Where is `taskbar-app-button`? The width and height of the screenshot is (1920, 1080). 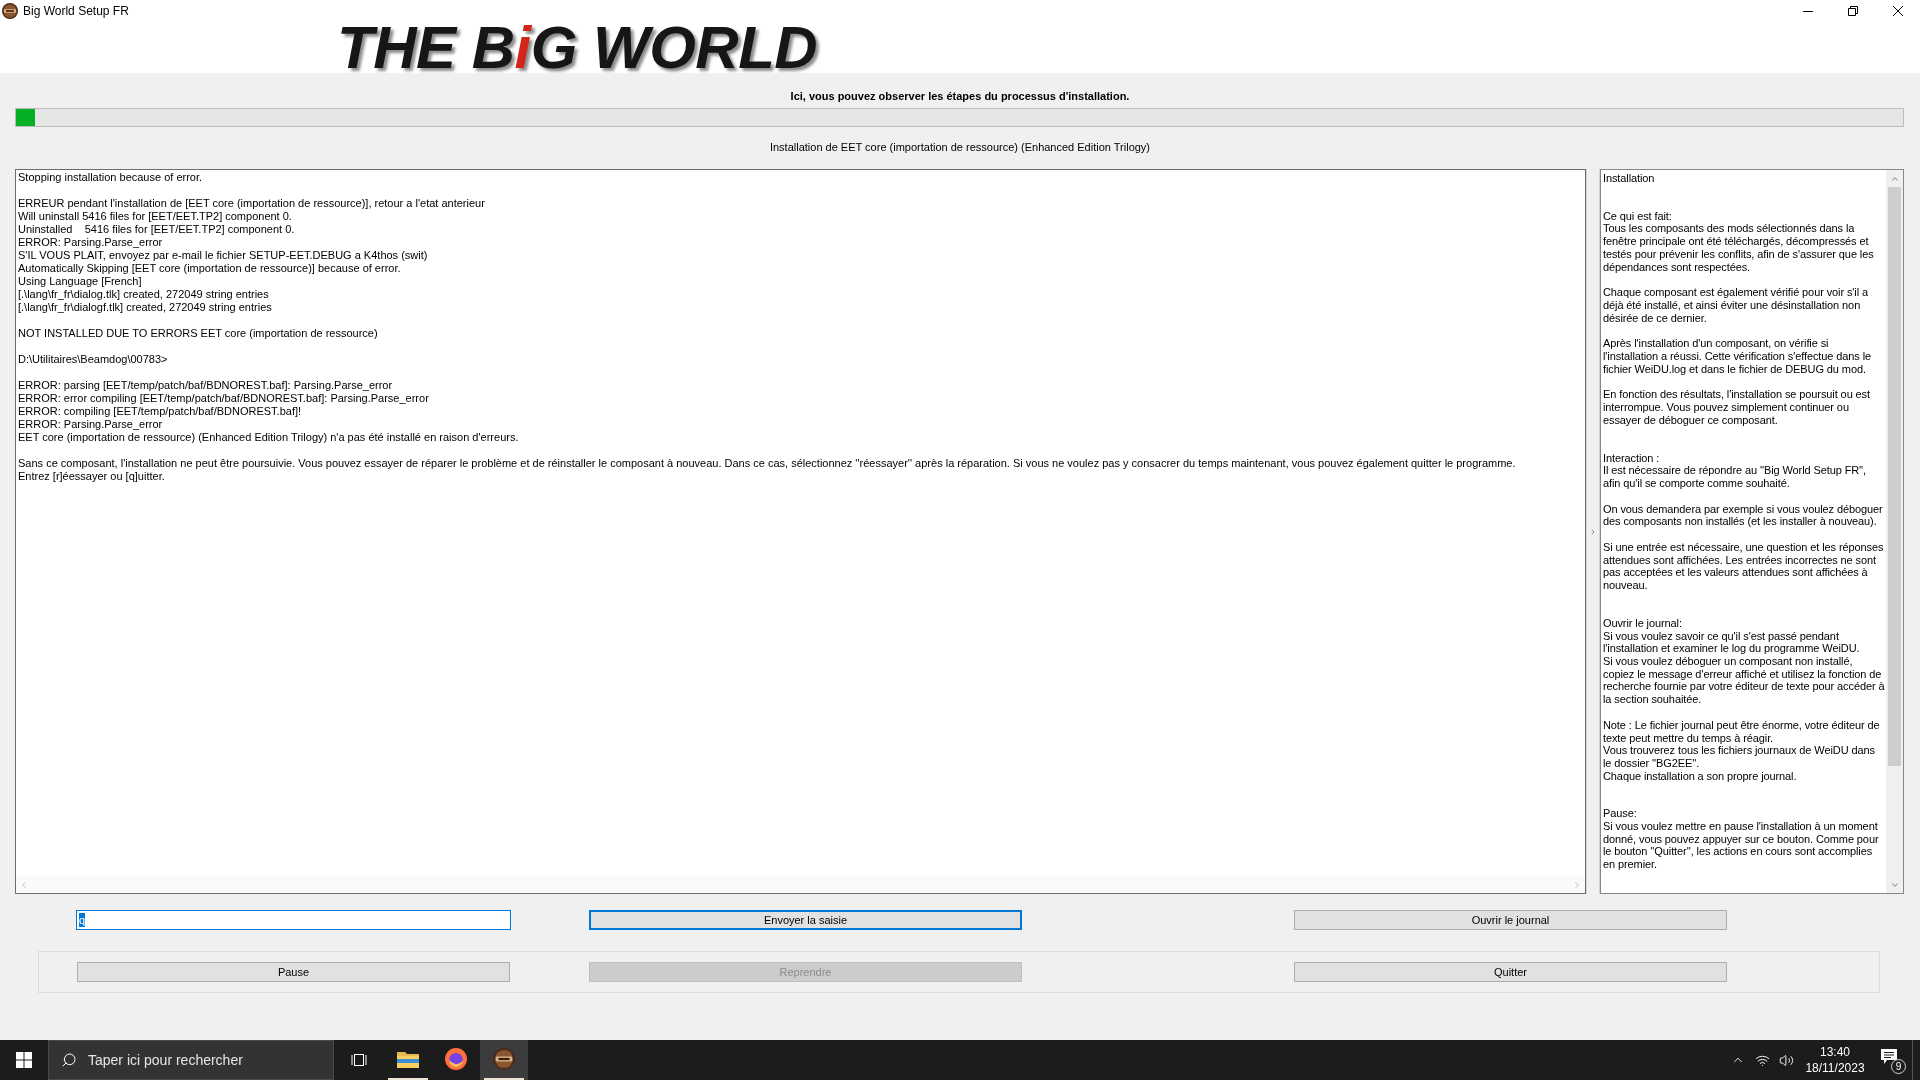 taskbar-app-button is located at coordinates (504, 1060).